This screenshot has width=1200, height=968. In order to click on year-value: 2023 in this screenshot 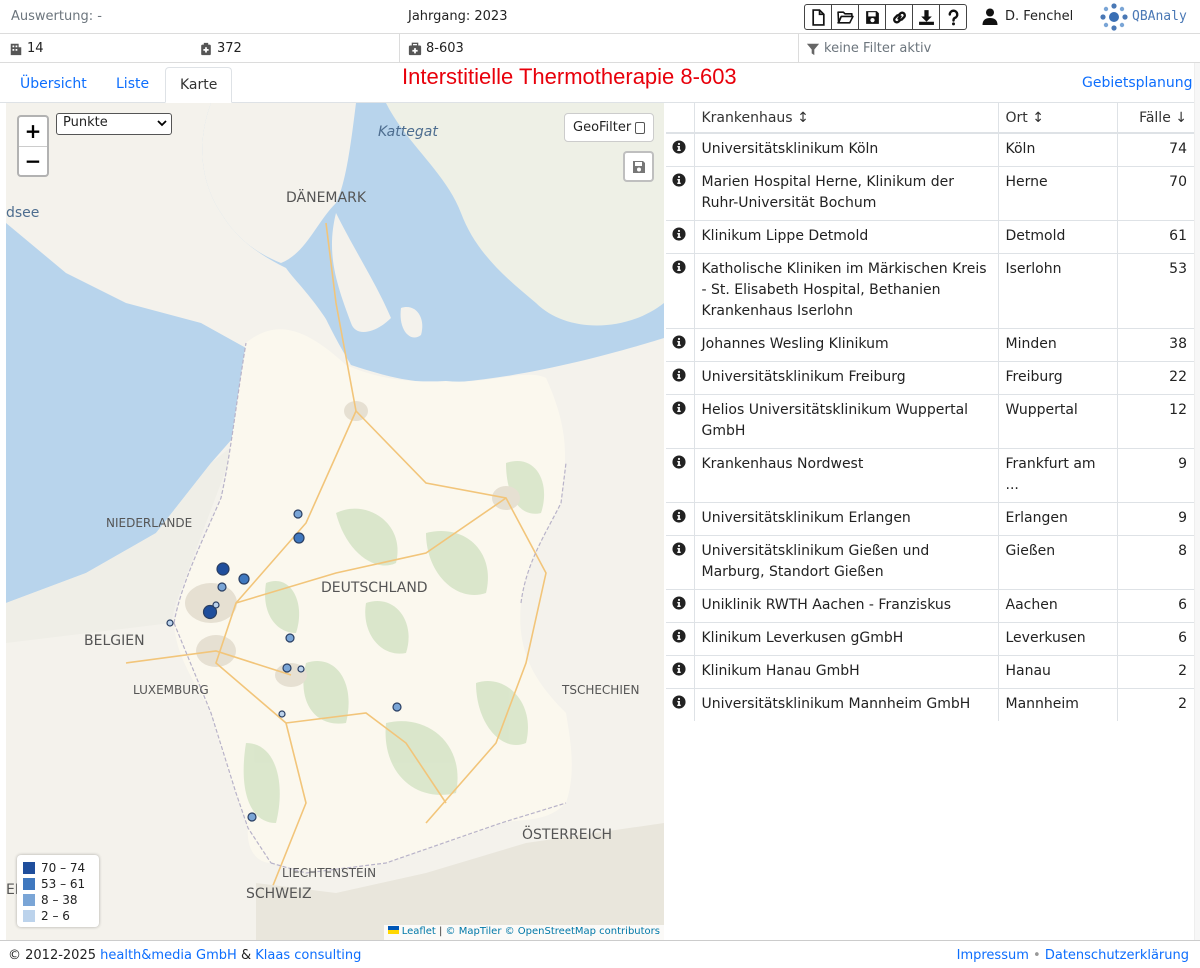, I will do `click(490, 16)`.